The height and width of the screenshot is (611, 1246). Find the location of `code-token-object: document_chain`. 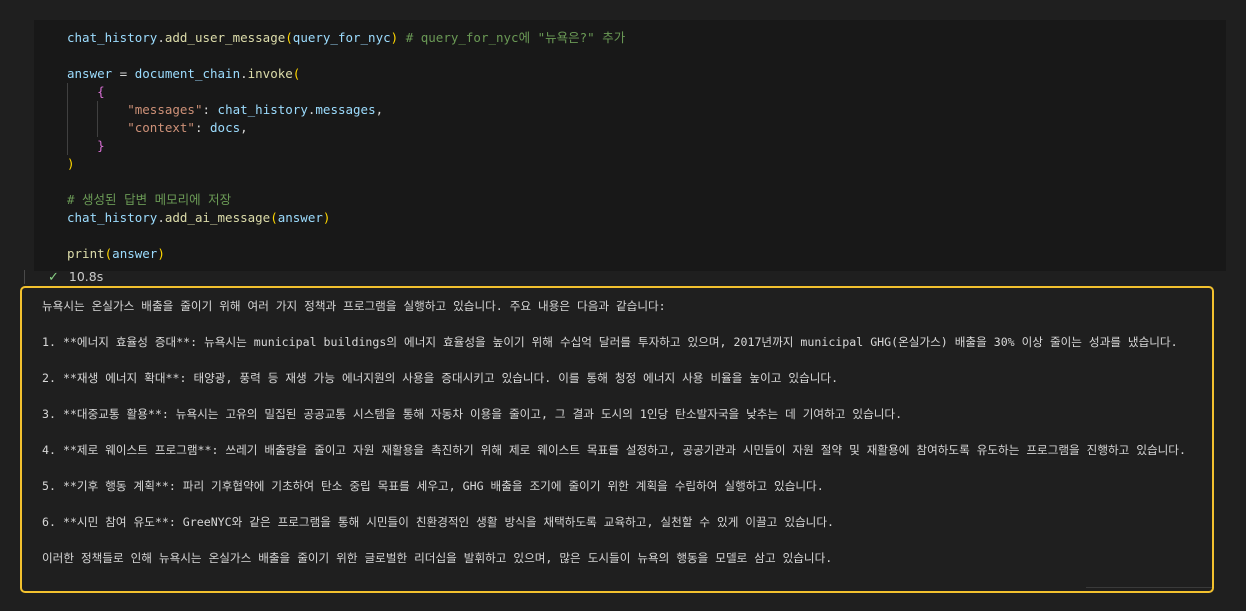

code-token-object: document_chain is located at coordinates (187, 73).